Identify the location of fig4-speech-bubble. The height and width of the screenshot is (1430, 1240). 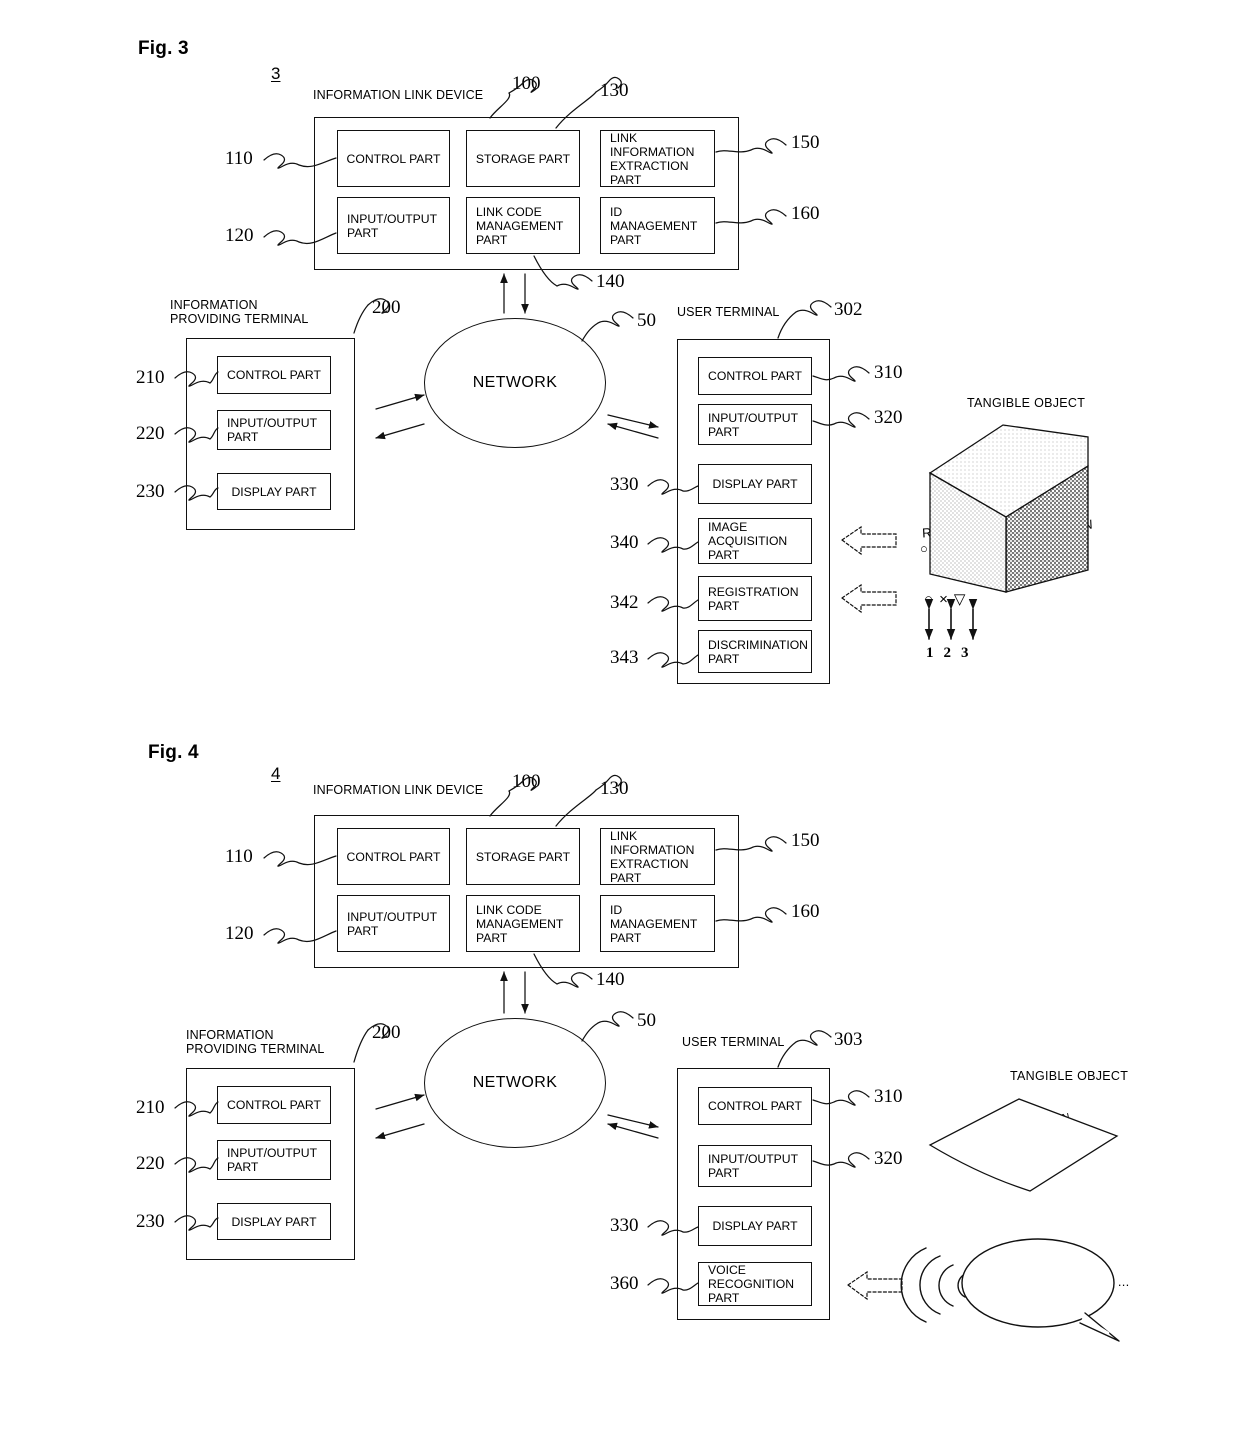
(1040, 1290).